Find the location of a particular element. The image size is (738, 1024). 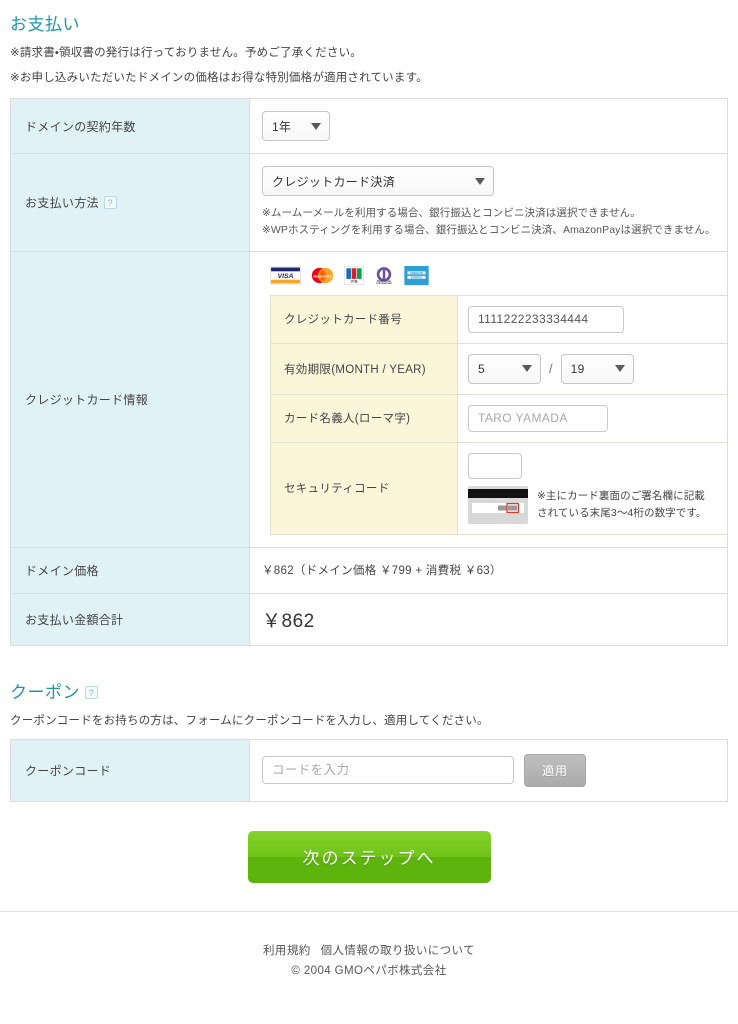

table-row-total: お支払い金額合計 ￥862 is located at coordinates (369, 619).